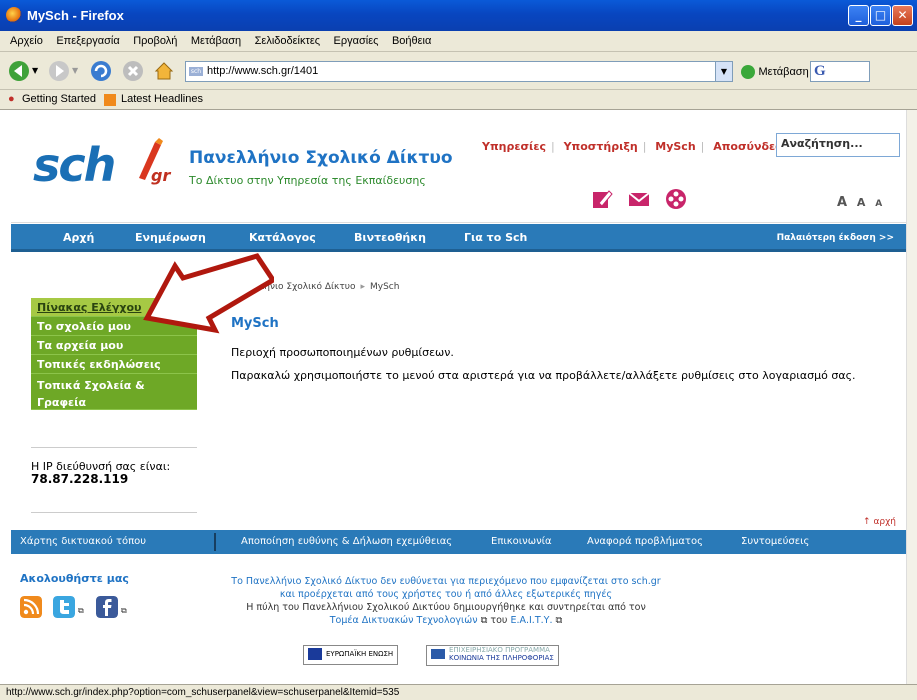  I want to click on ip-value: 78.87.228.119, so click(80, 479).